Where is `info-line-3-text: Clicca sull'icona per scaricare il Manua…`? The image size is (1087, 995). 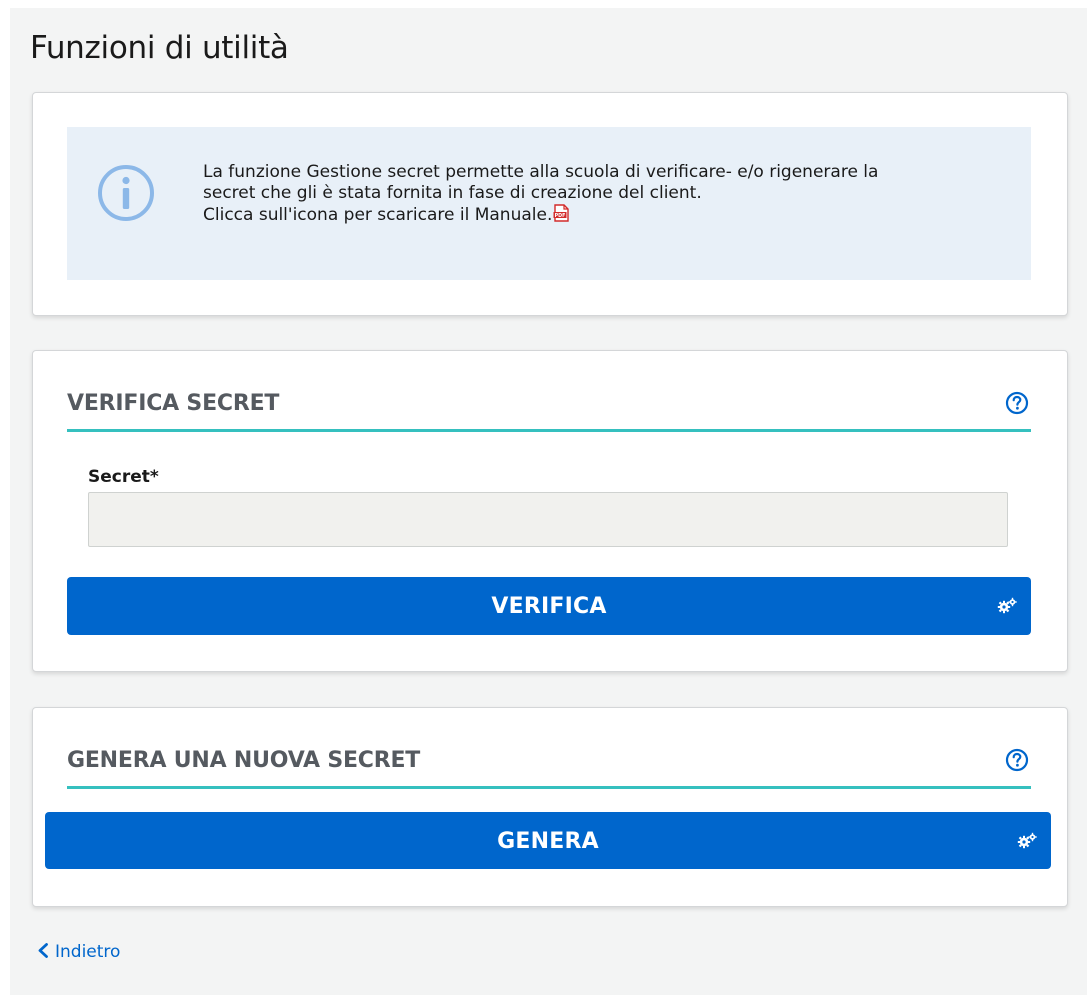 info-line-3-text: Clicca sull'icona per scaricare il Manua… is located at coordinates (378, 215).